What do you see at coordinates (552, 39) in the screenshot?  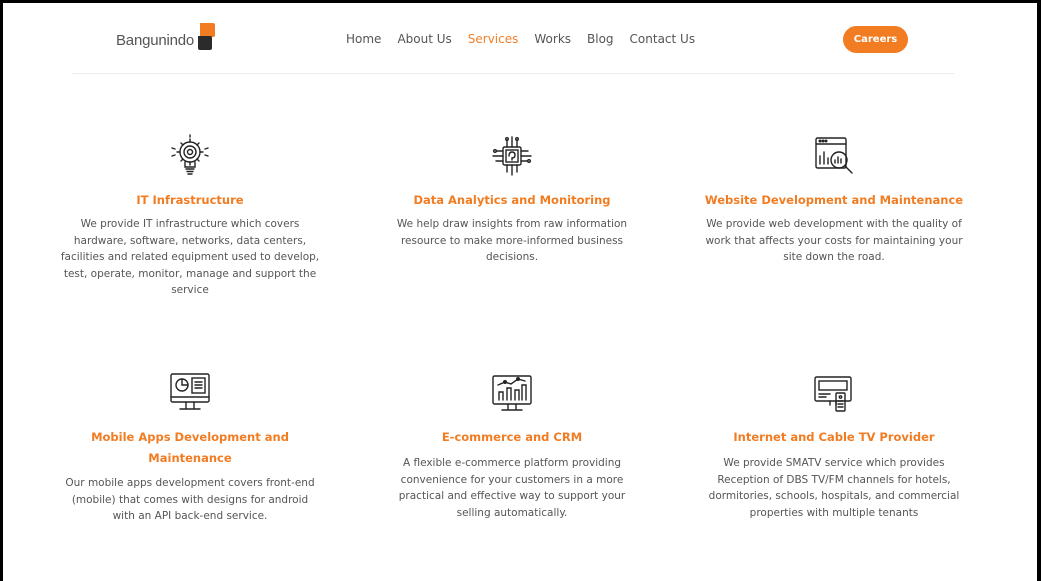 I see `nav-works: Works` at bounding box center [552, 39].